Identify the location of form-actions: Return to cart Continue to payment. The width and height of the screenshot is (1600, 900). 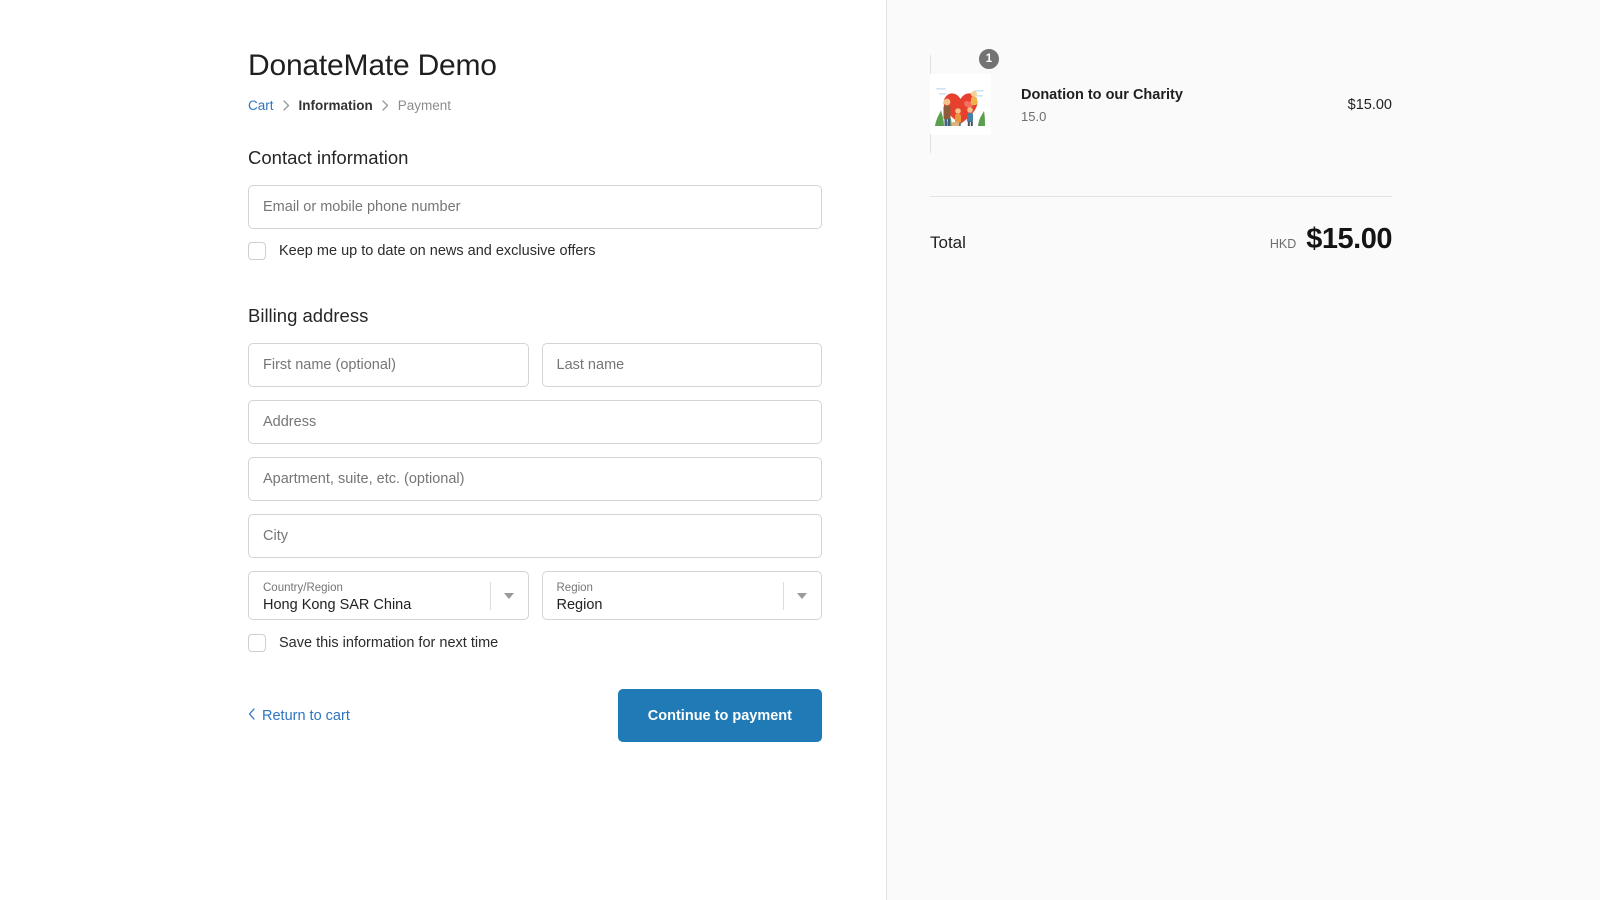
(535, 715).